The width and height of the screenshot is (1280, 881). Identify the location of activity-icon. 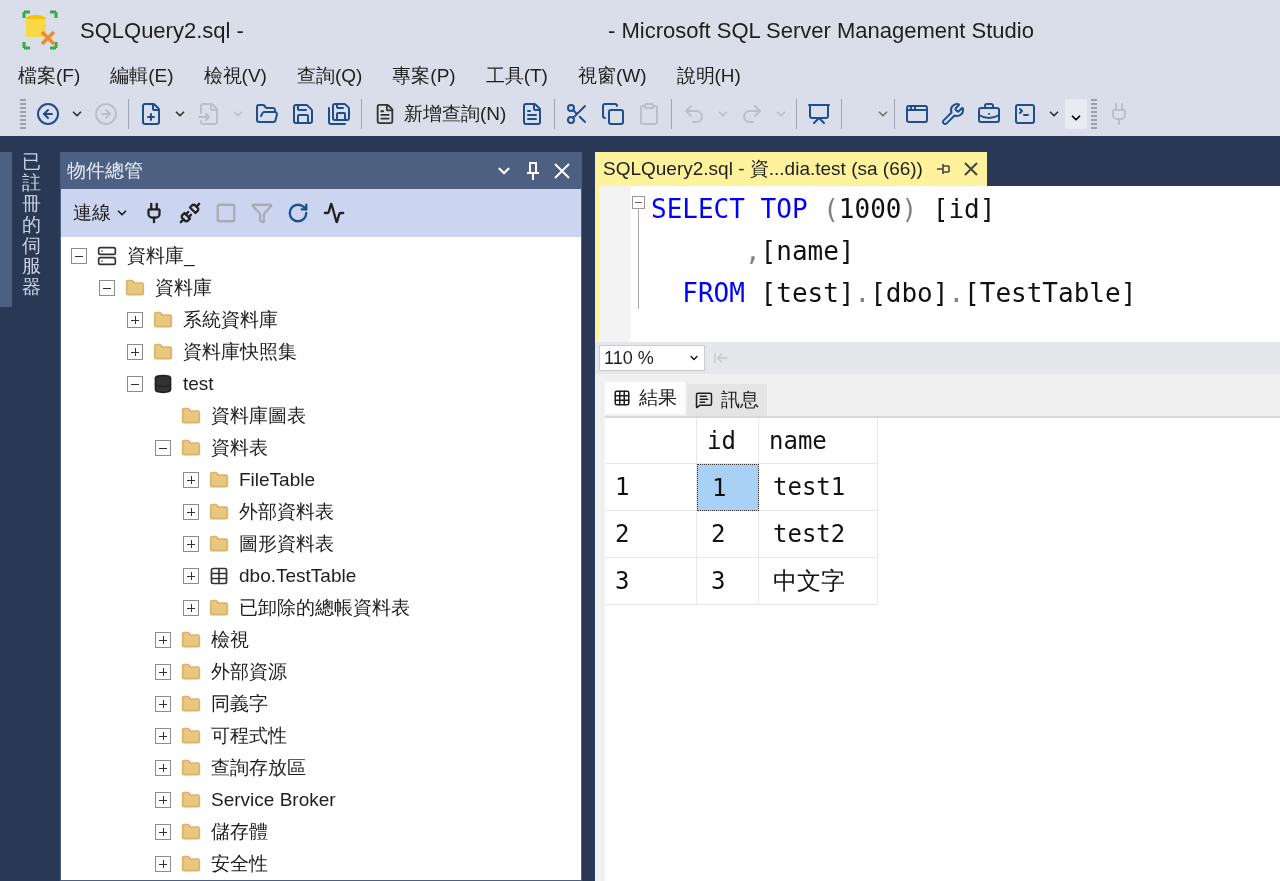
(334, 213).